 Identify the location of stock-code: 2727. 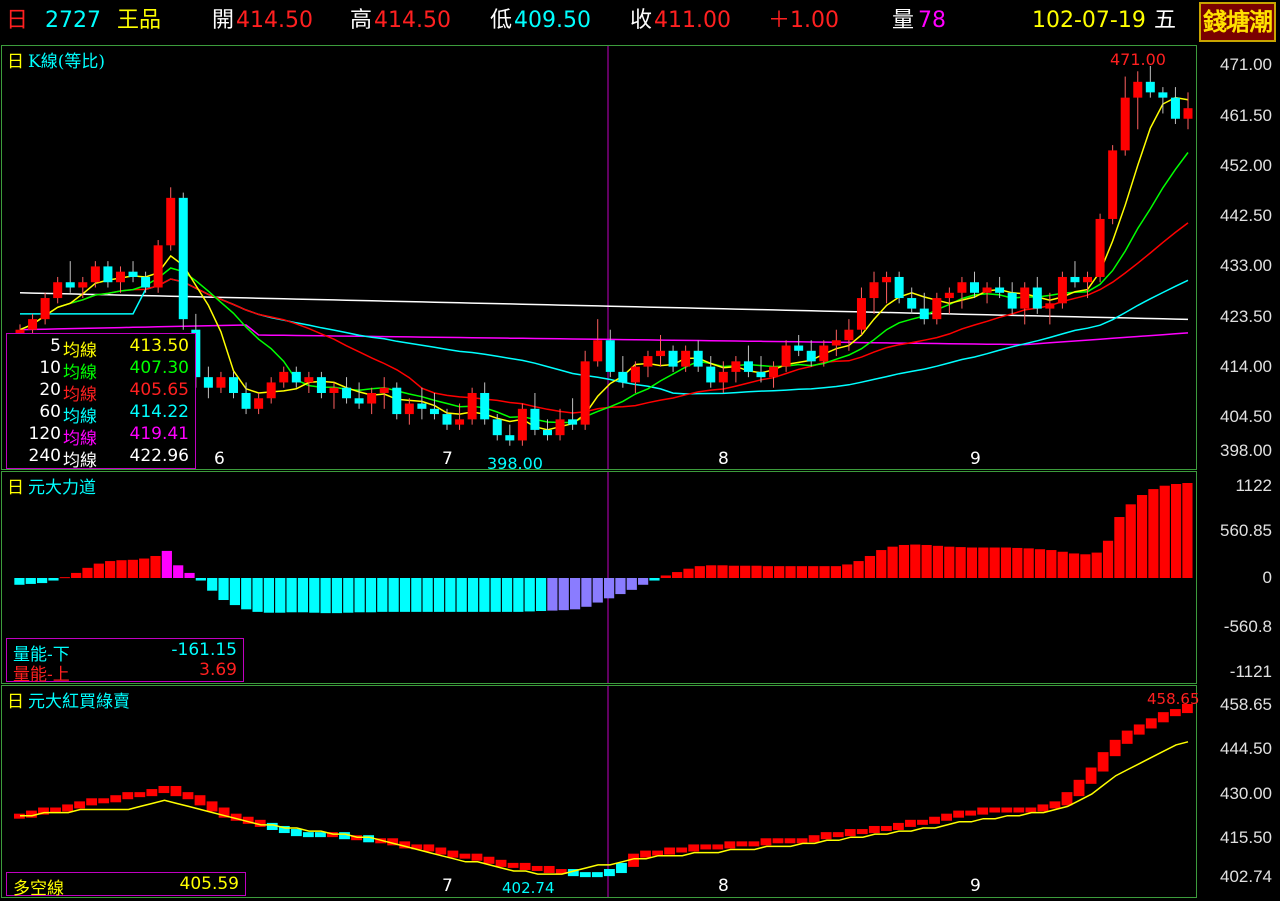
(73, 21).